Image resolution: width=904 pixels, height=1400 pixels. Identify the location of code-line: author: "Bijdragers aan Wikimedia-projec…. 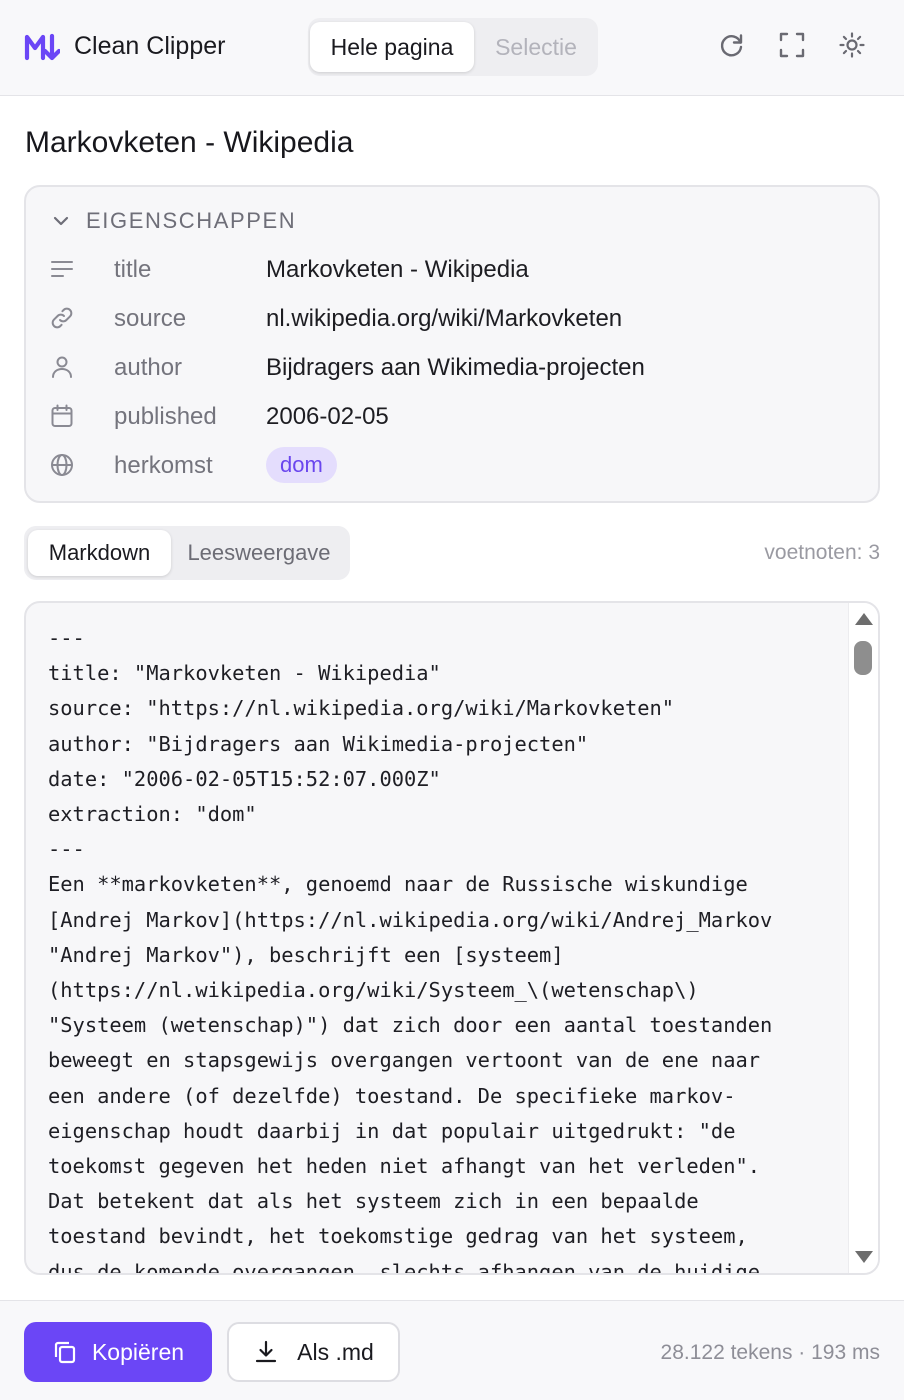
(318, 743).